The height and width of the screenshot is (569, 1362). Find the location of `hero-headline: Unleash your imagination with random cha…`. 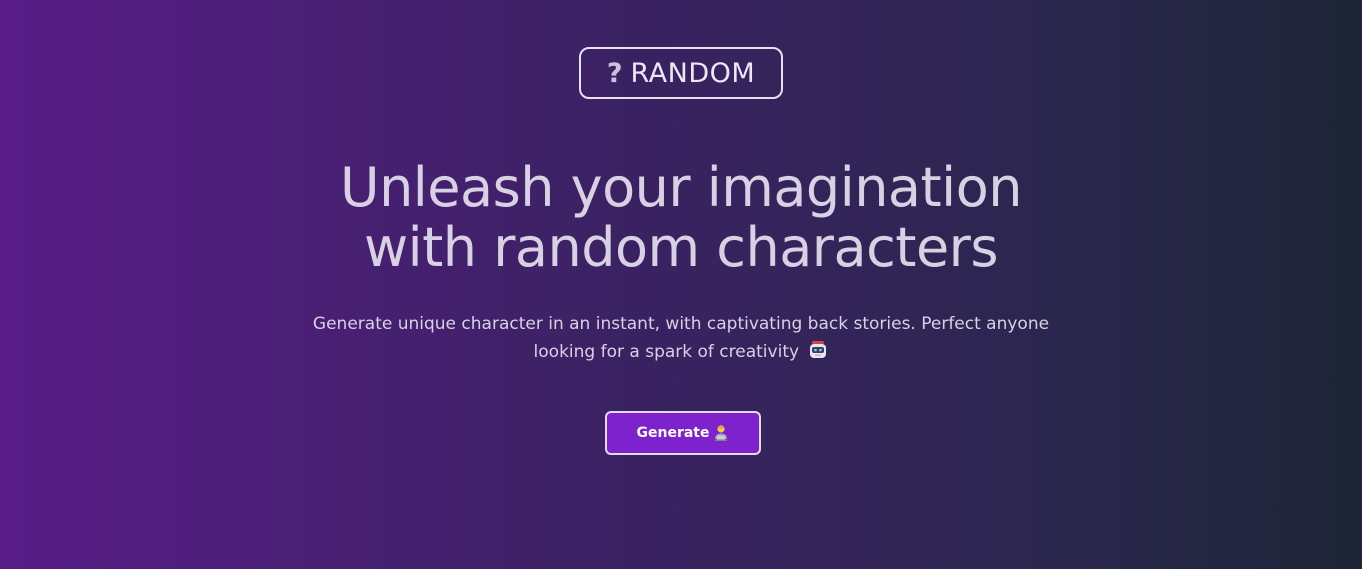

hero-headline: Unleash your imagination with random cha… is located at coordinates (681, 218).